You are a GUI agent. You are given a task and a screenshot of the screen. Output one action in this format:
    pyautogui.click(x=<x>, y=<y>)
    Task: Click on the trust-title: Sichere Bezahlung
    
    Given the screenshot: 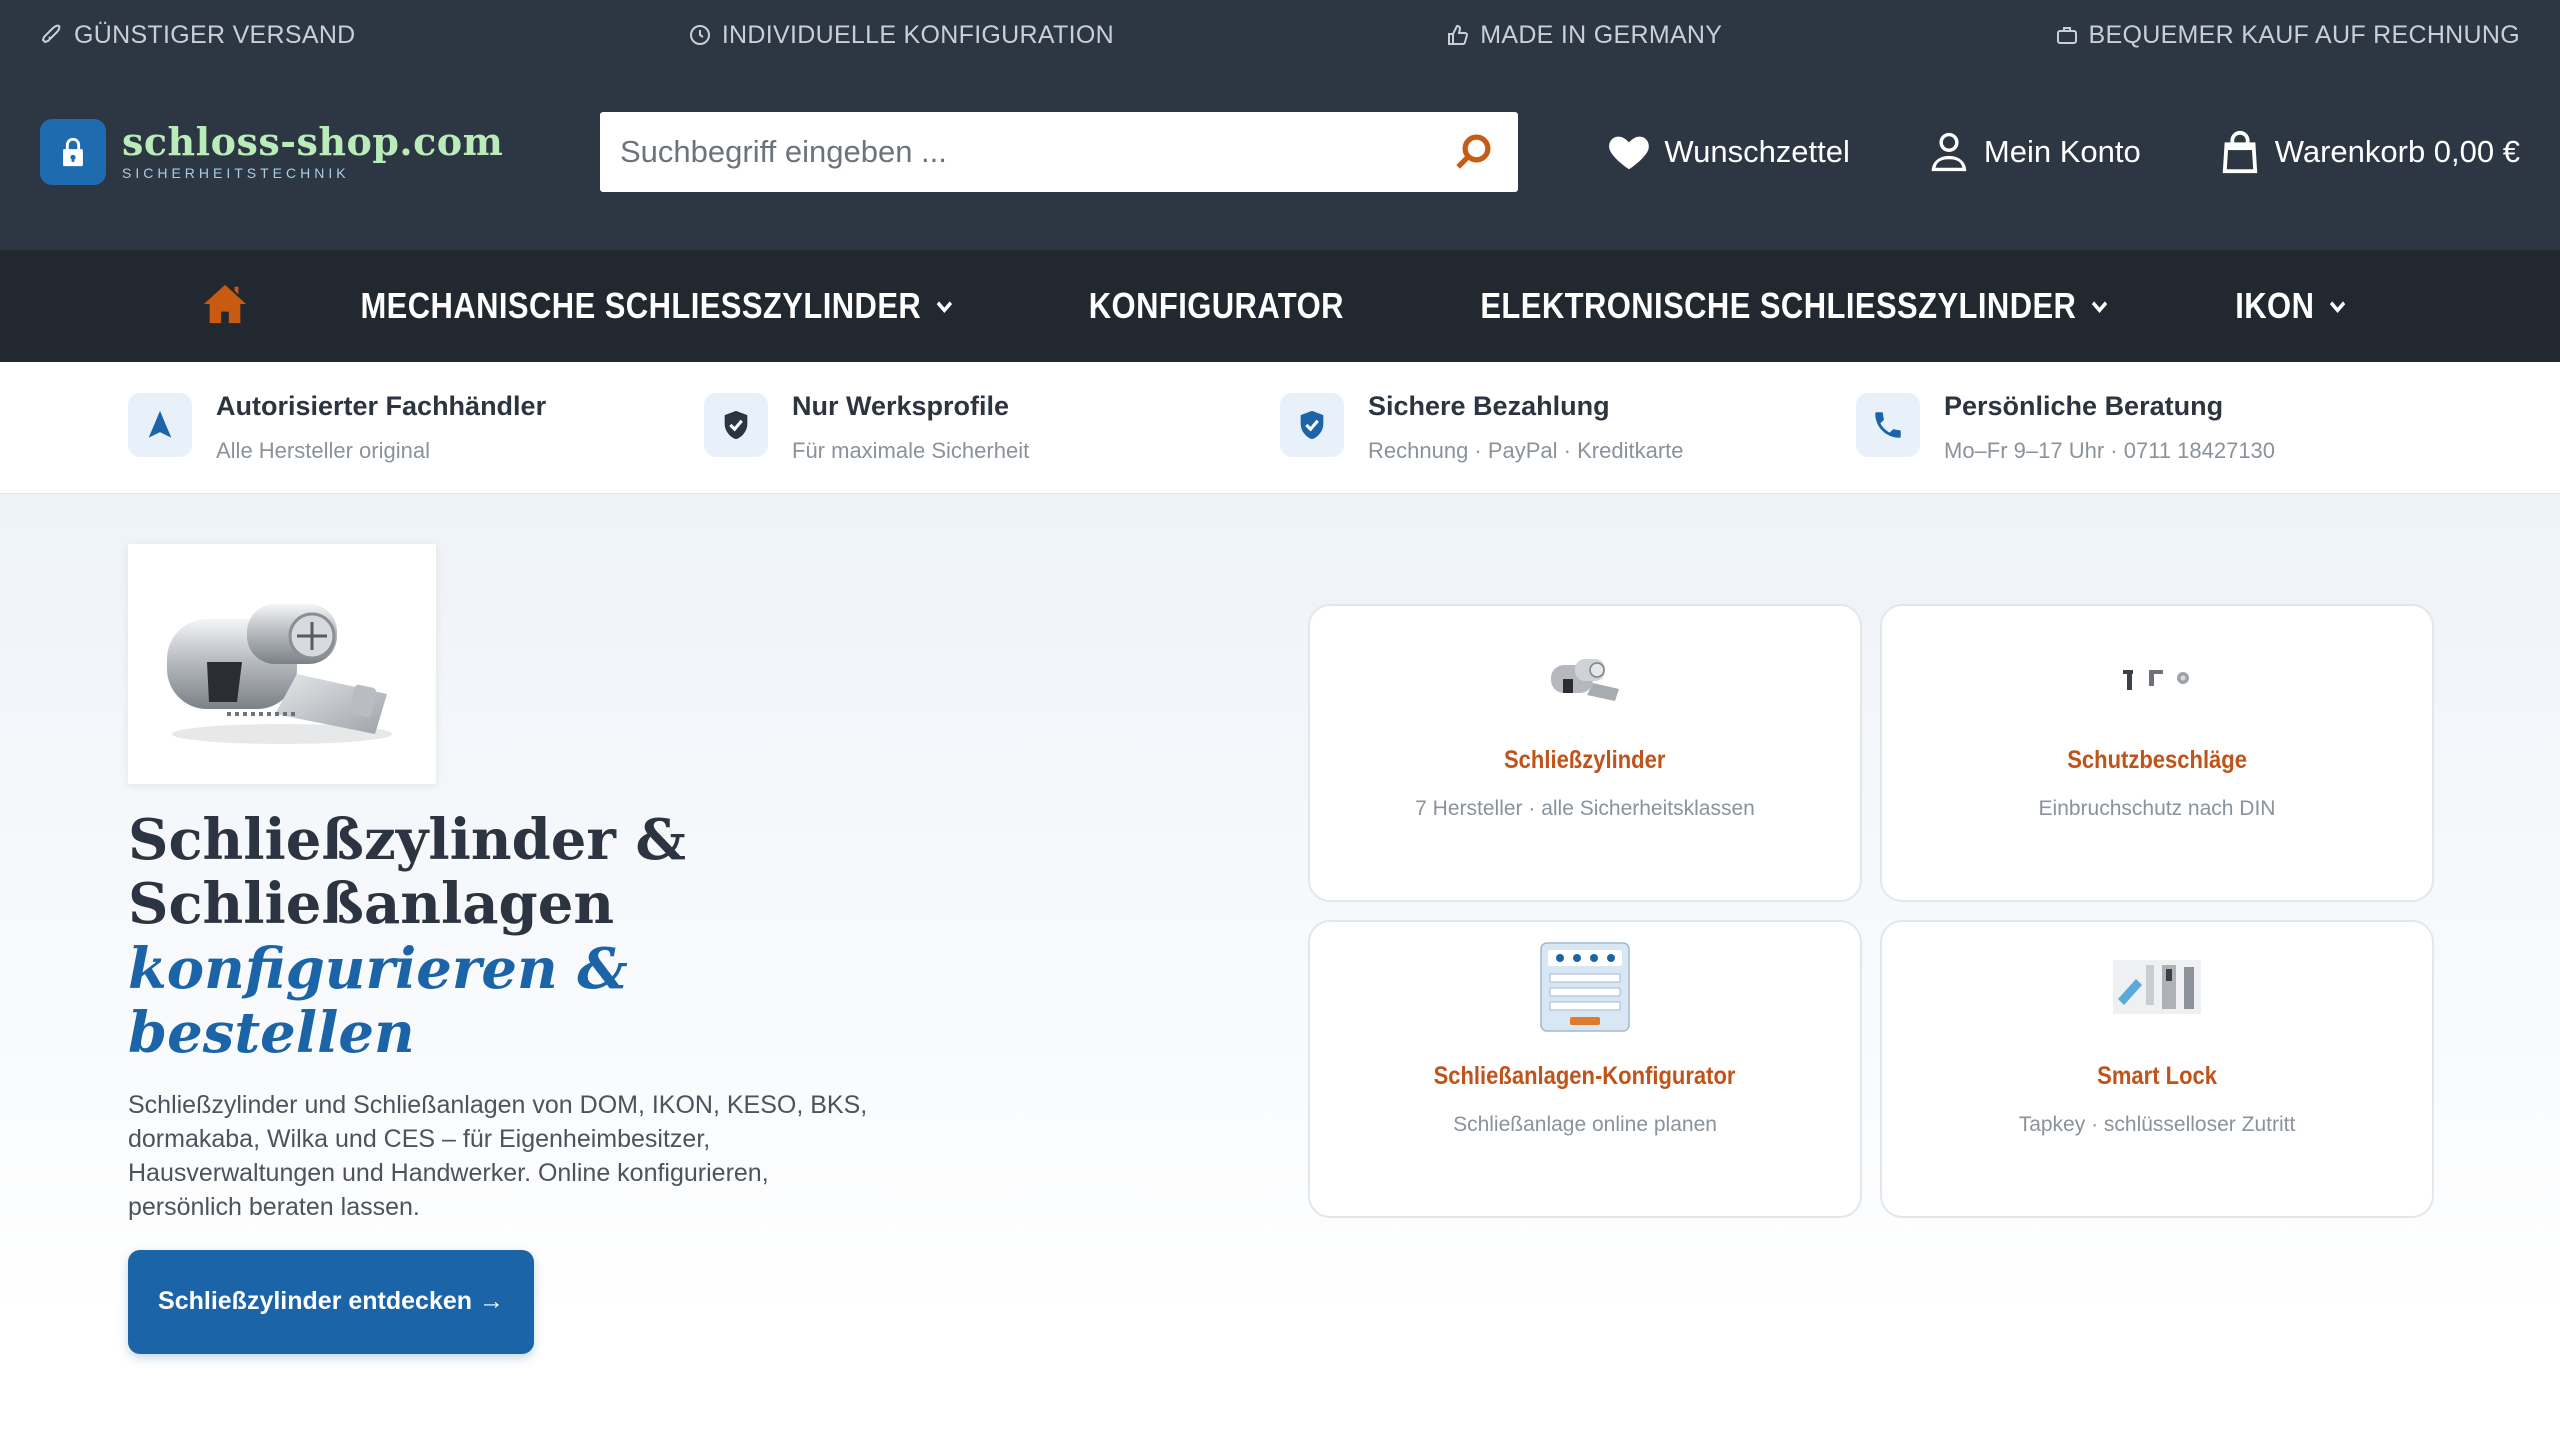 What is the action you would take?
    pyautogui.click(x=1489, y=406)
    